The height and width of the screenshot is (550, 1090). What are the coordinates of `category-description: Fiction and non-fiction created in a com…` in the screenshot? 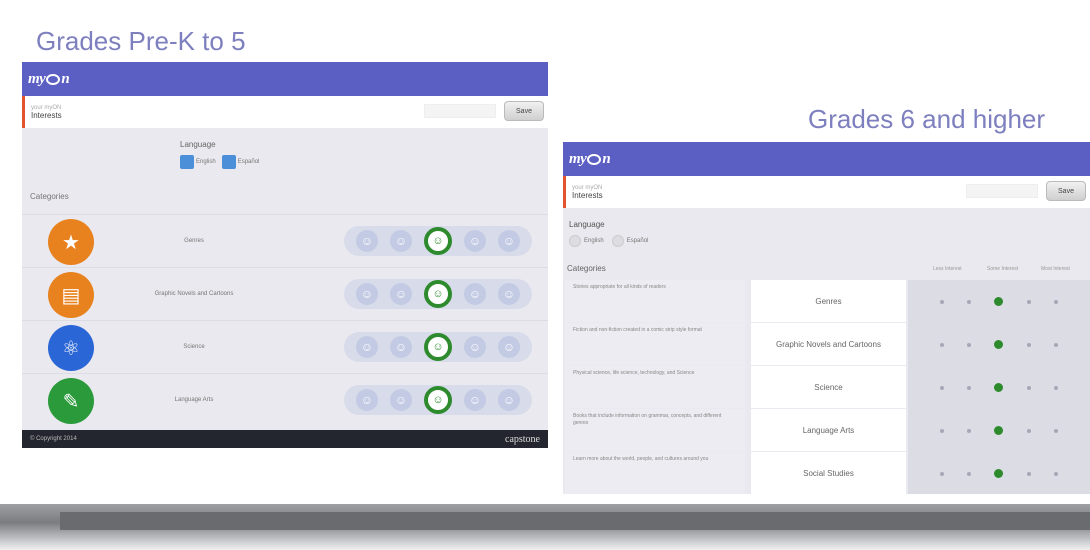 It's located at (655, 344).